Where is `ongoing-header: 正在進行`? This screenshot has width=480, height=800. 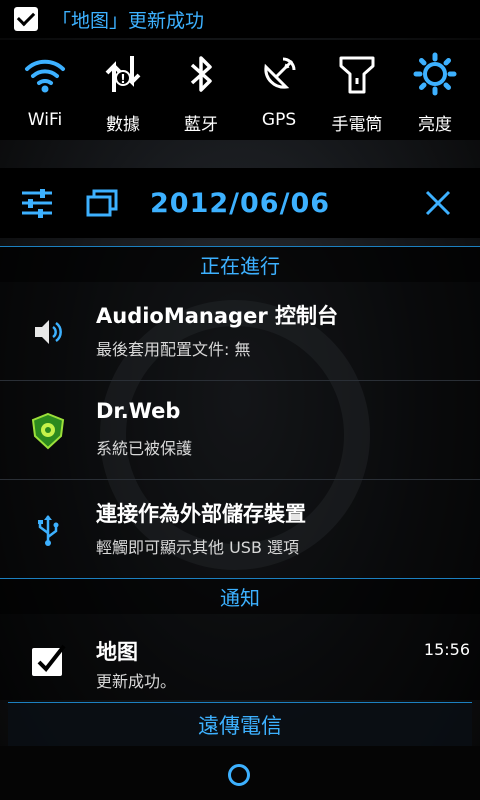 ongoing-header: 正在進行 is located at coordinates (240, 264).